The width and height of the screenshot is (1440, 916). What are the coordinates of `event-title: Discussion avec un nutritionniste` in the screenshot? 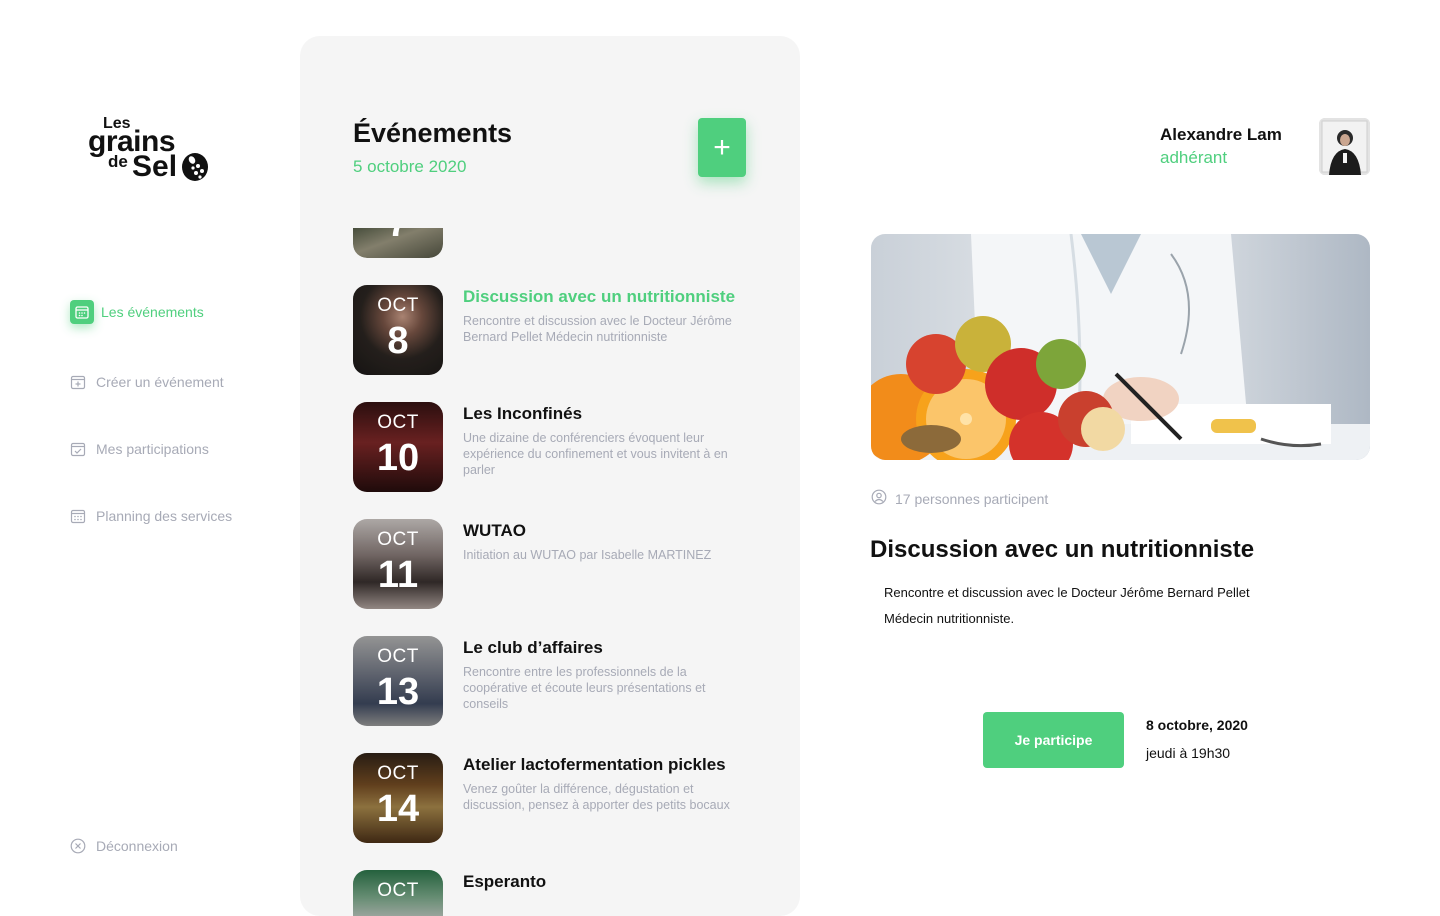 It's located at (599, 296).